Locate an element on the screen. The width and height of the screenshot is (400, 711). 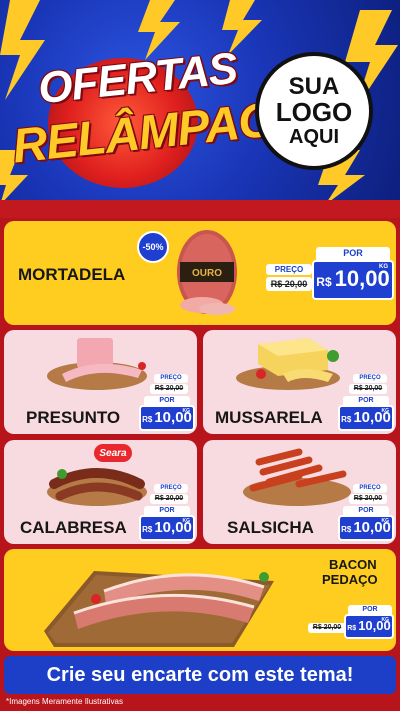
product-card-presunto: PREÇO R$ 20,00 PRESUNTO POR R$ 10,00 KG is located at coordinates (100, 382).